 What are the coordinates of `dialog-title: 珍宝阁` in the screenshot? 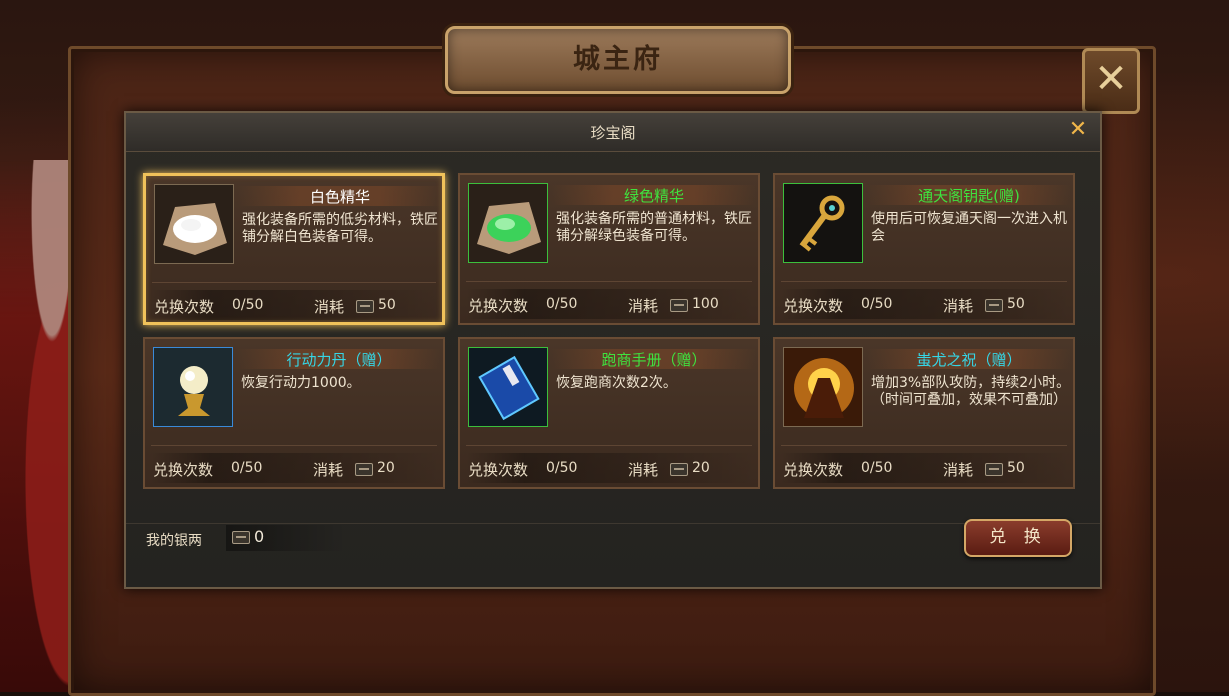 It's located at (613, 133).